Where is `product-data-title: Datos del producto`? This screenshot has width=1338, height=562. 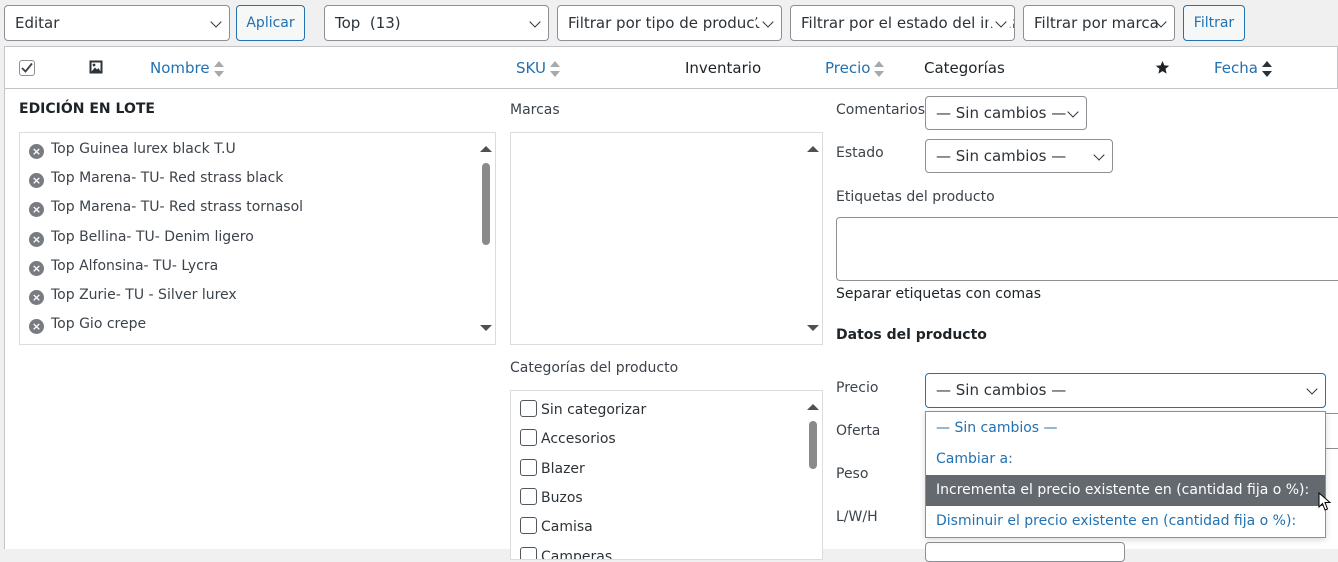 product-data-title: Datos del producto is located at coordinates (911, 335).